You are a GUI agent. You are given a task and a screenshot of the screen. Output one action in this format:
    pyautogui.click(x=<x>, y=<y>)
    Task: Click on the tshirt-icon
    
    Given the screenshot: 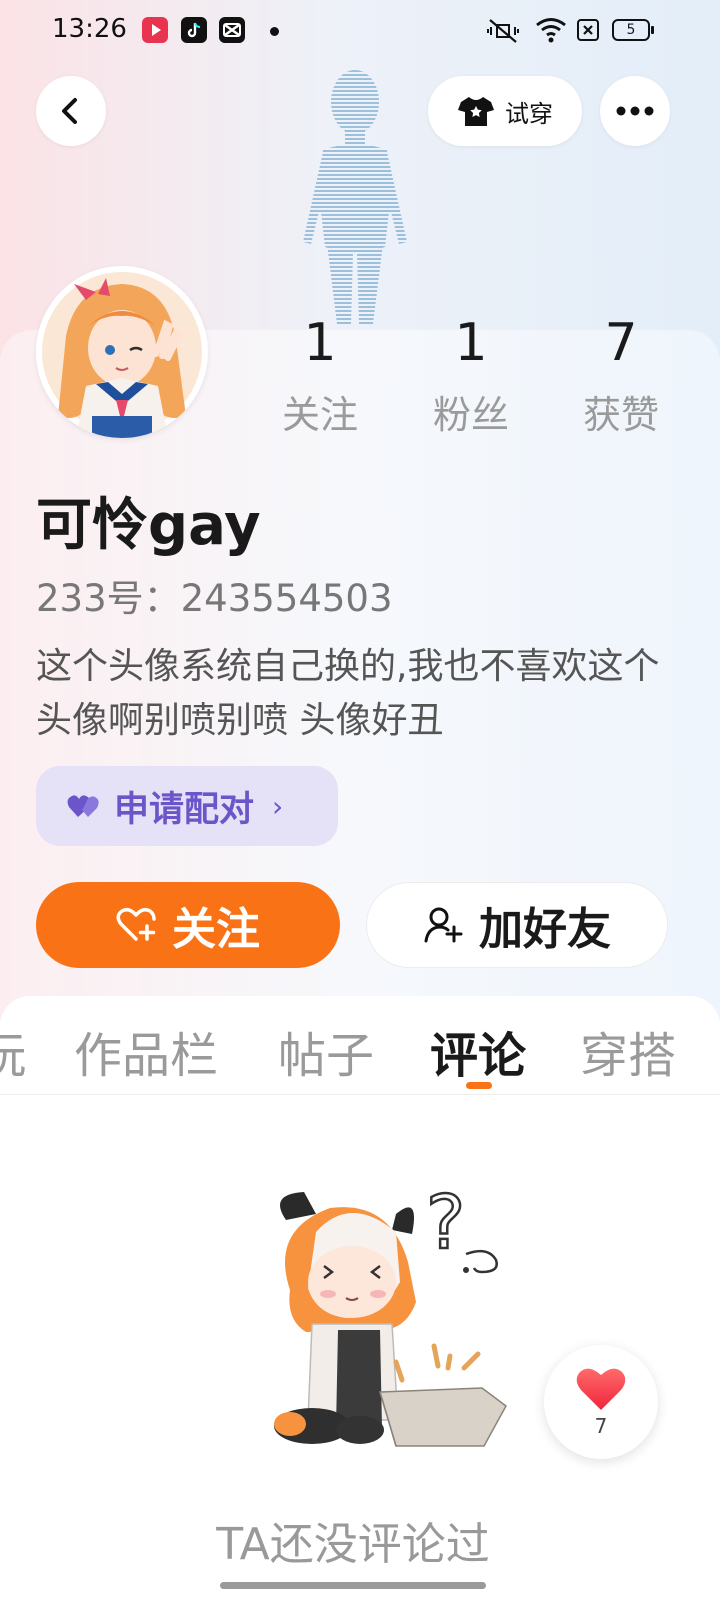 What is the action you would take?
    pyautogui.click(x=476, y=111)
    